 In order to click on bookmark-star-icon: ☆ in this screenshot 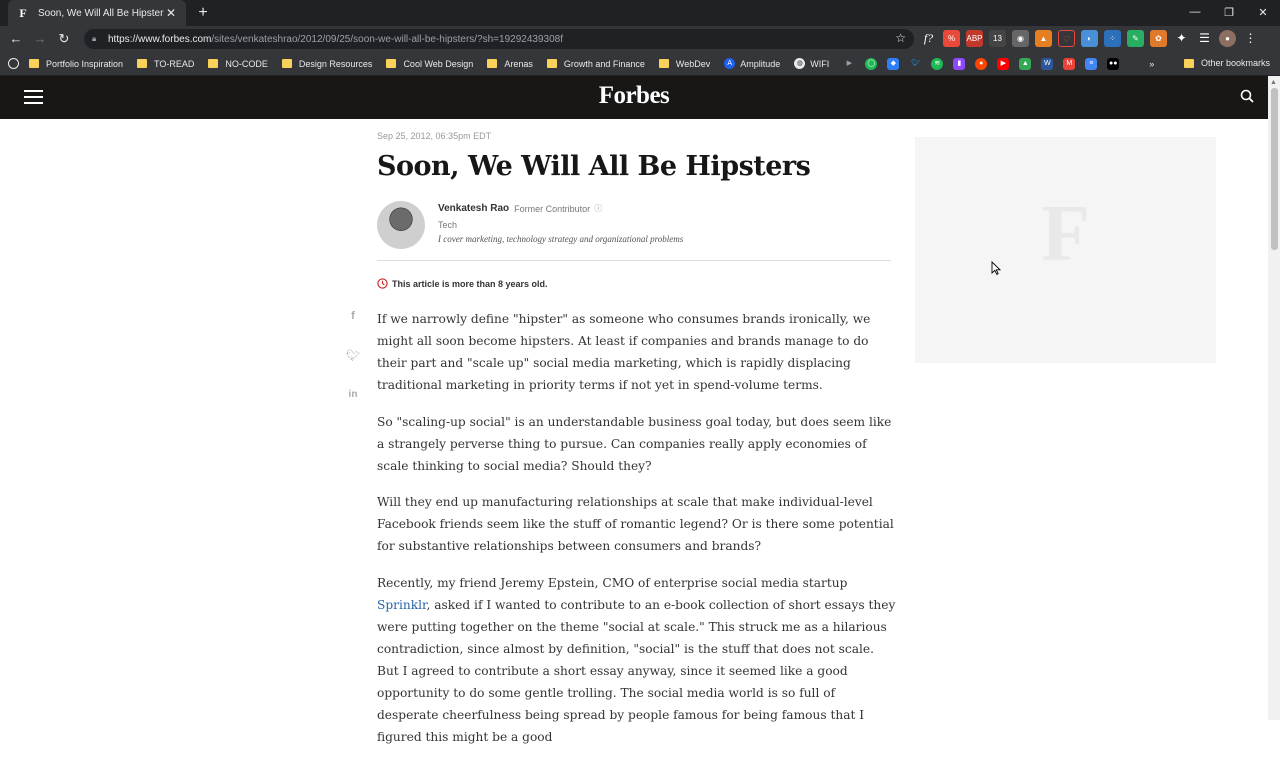, I will do `click(900, 38)`.